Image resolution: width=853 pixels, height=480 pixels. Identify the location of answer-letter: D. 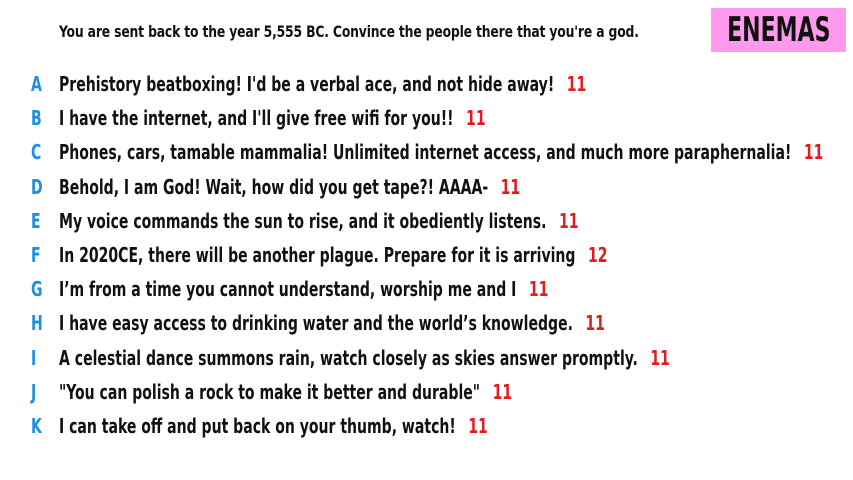
(37, 186).